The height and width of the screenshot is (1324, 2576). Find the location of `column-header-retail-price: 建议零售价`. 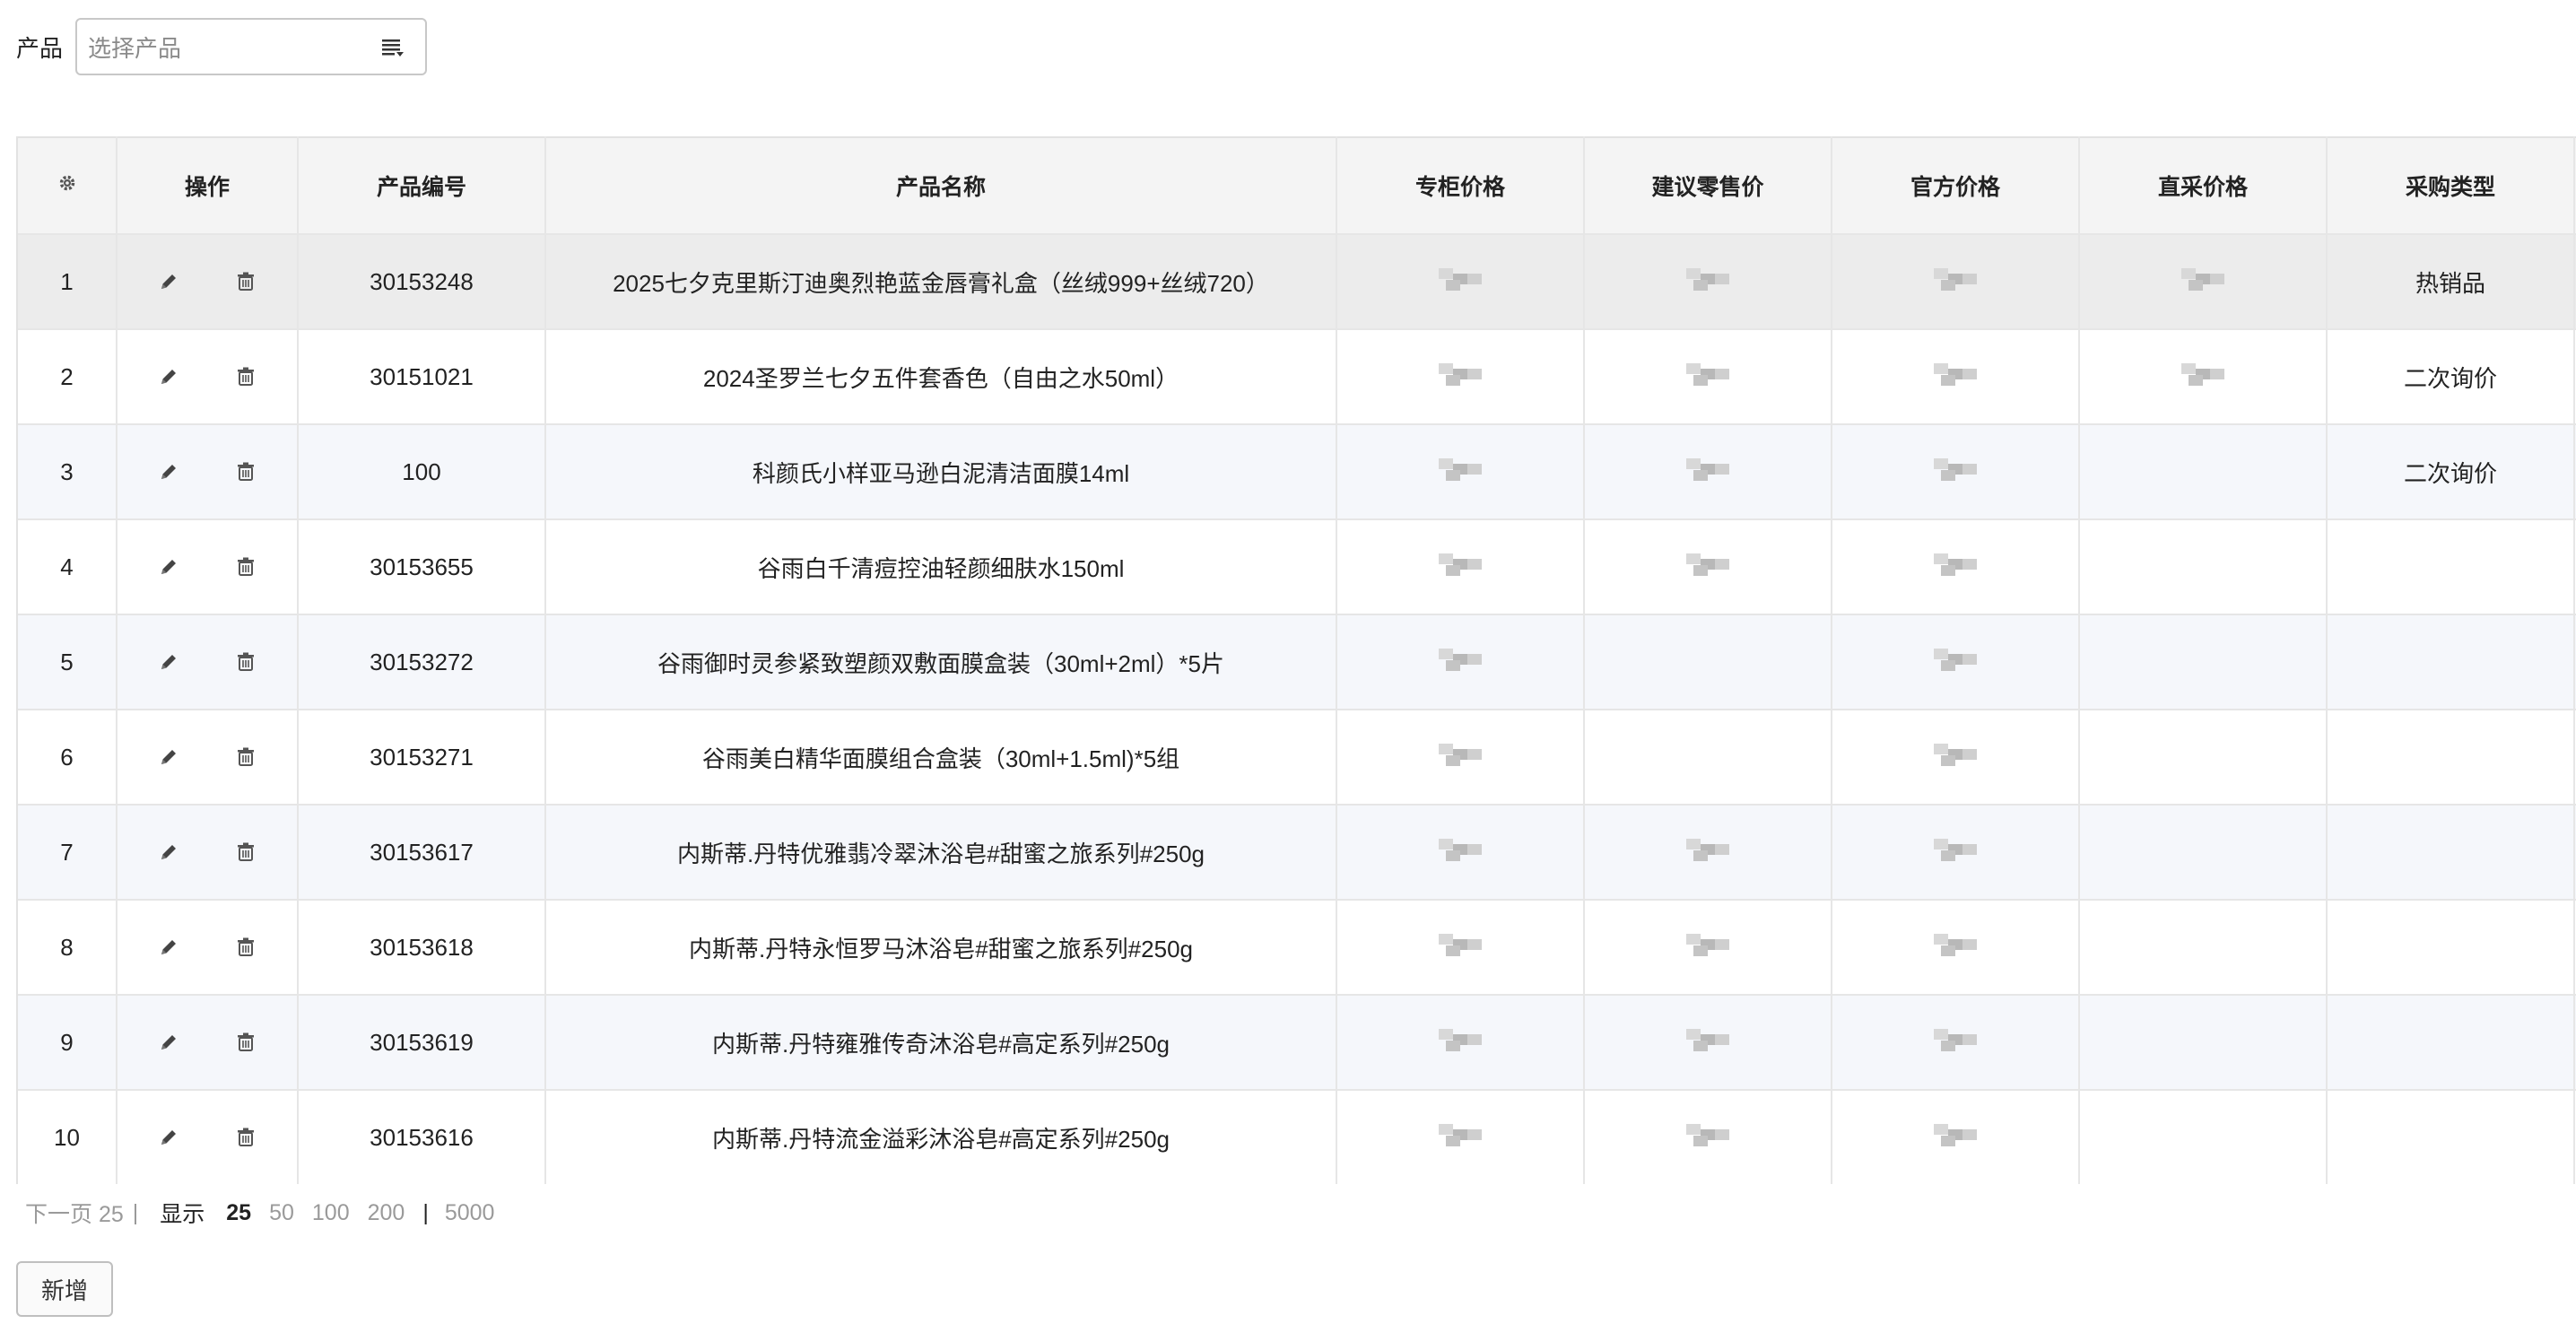

column-header-retail-price: 建议零售价 is located at coordinates (1708, 185).